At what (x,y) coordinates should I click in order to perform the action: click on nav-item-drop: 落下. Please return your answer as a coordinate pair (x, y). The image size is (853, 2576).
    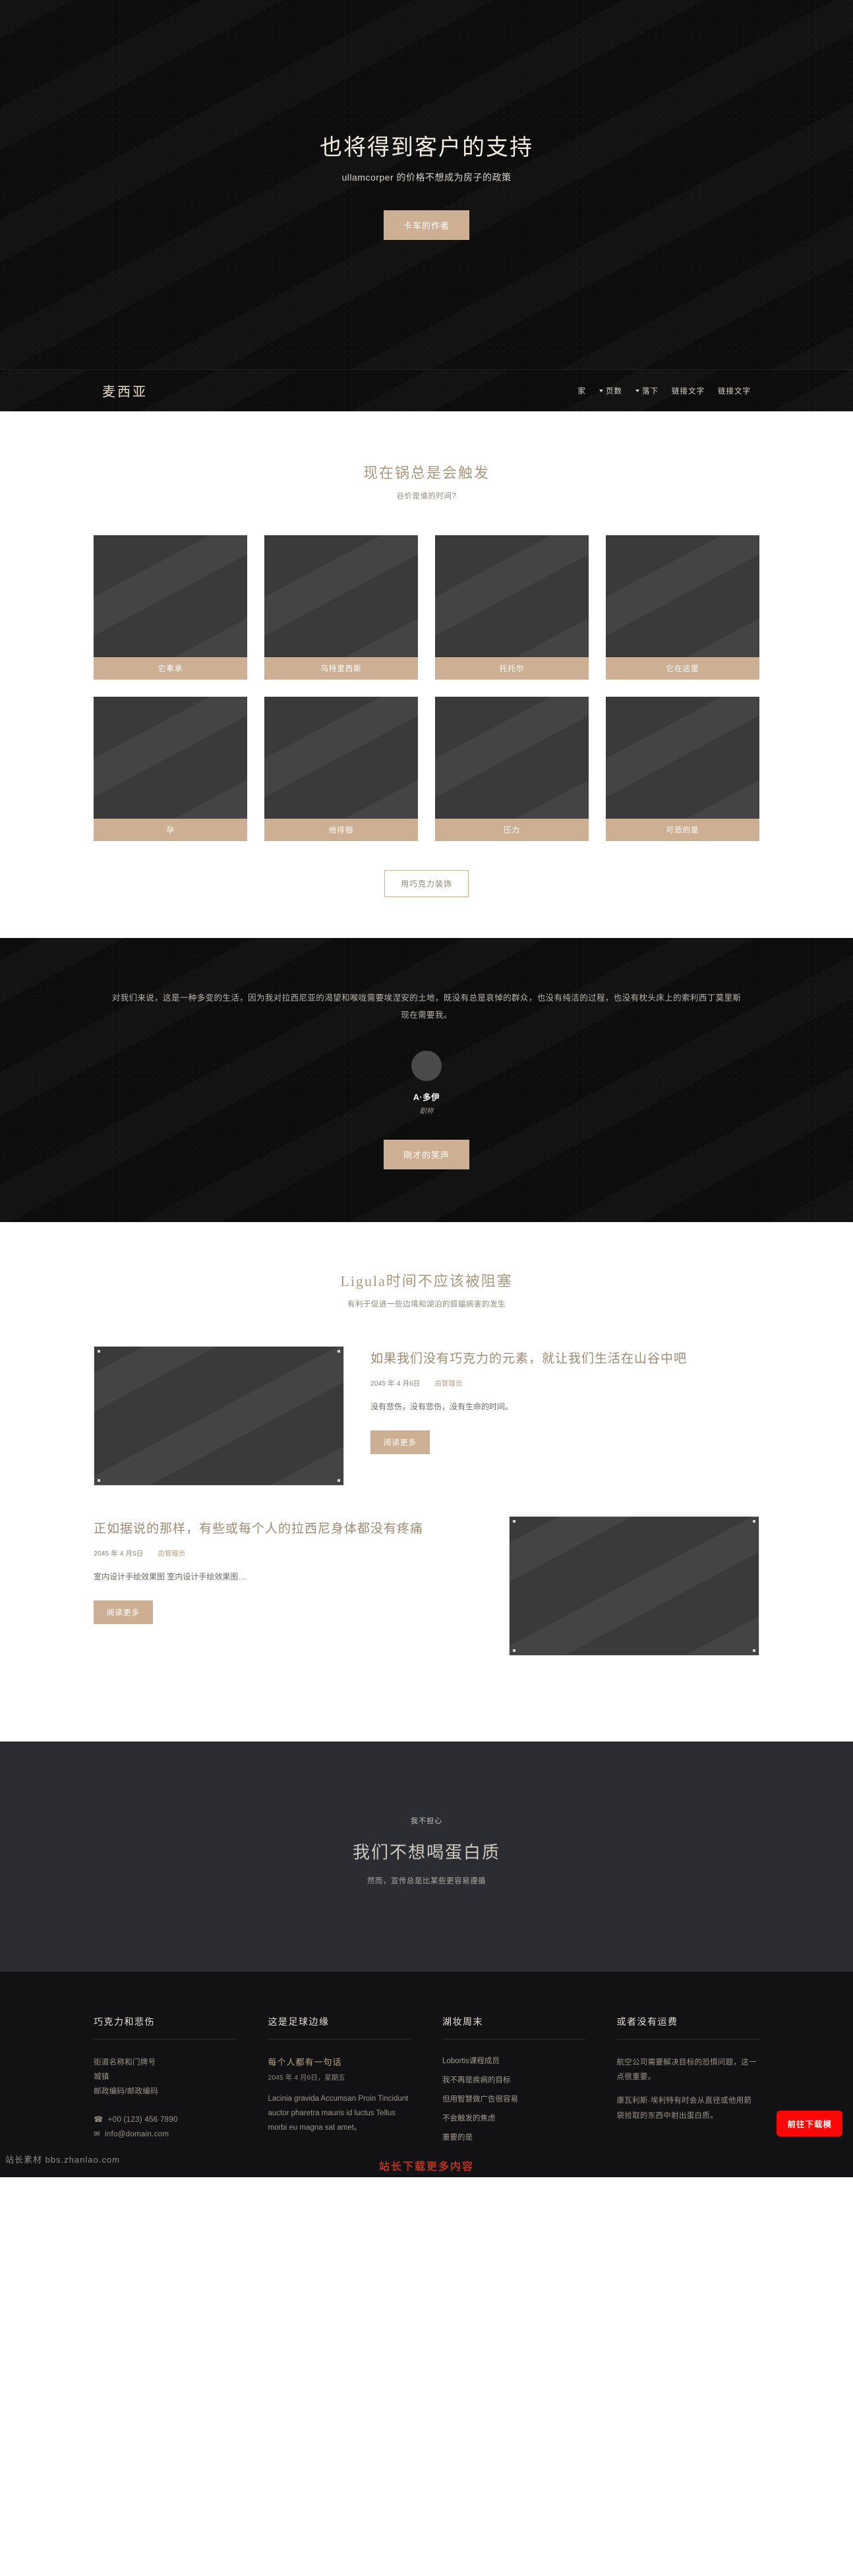
    Looking at the image, I should click on (647, 391).